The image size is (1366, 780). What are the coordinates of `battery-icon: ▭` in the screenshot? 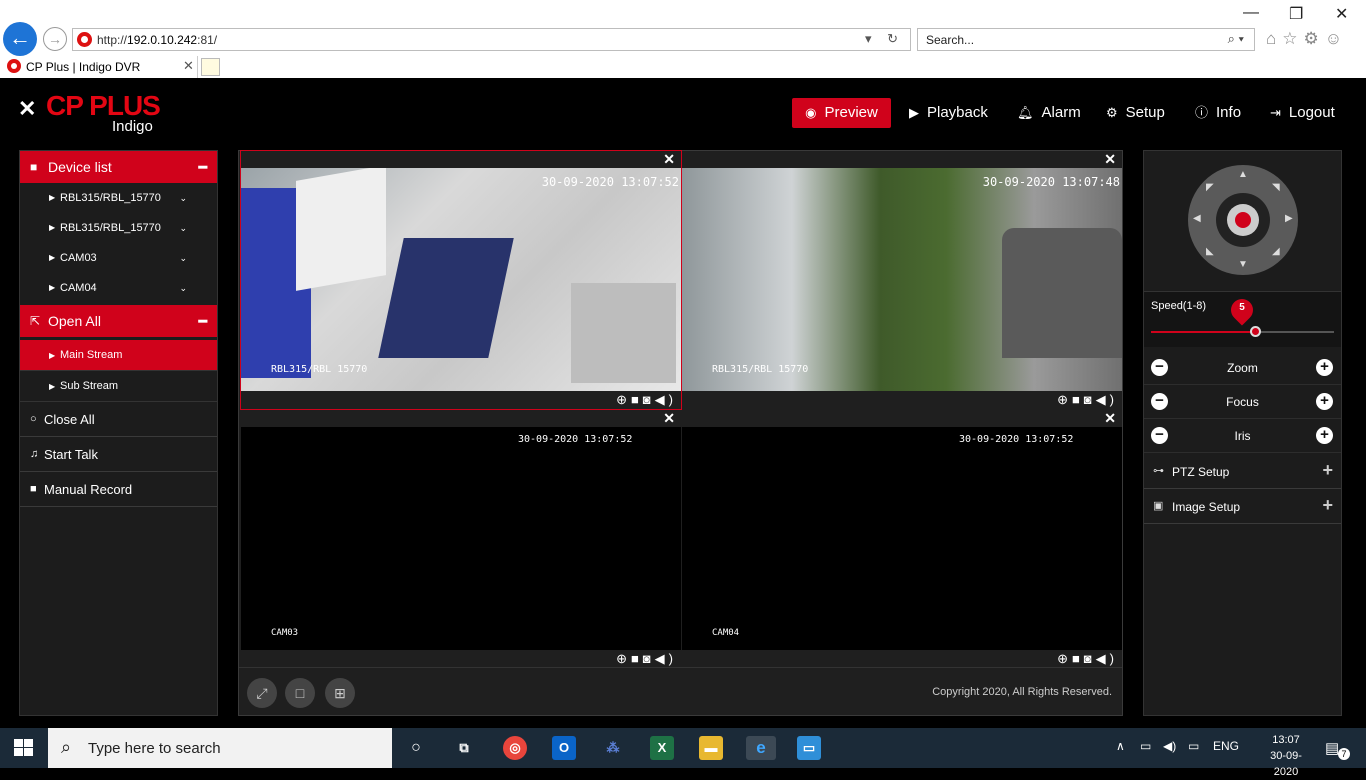 It's located at (1145, 746).